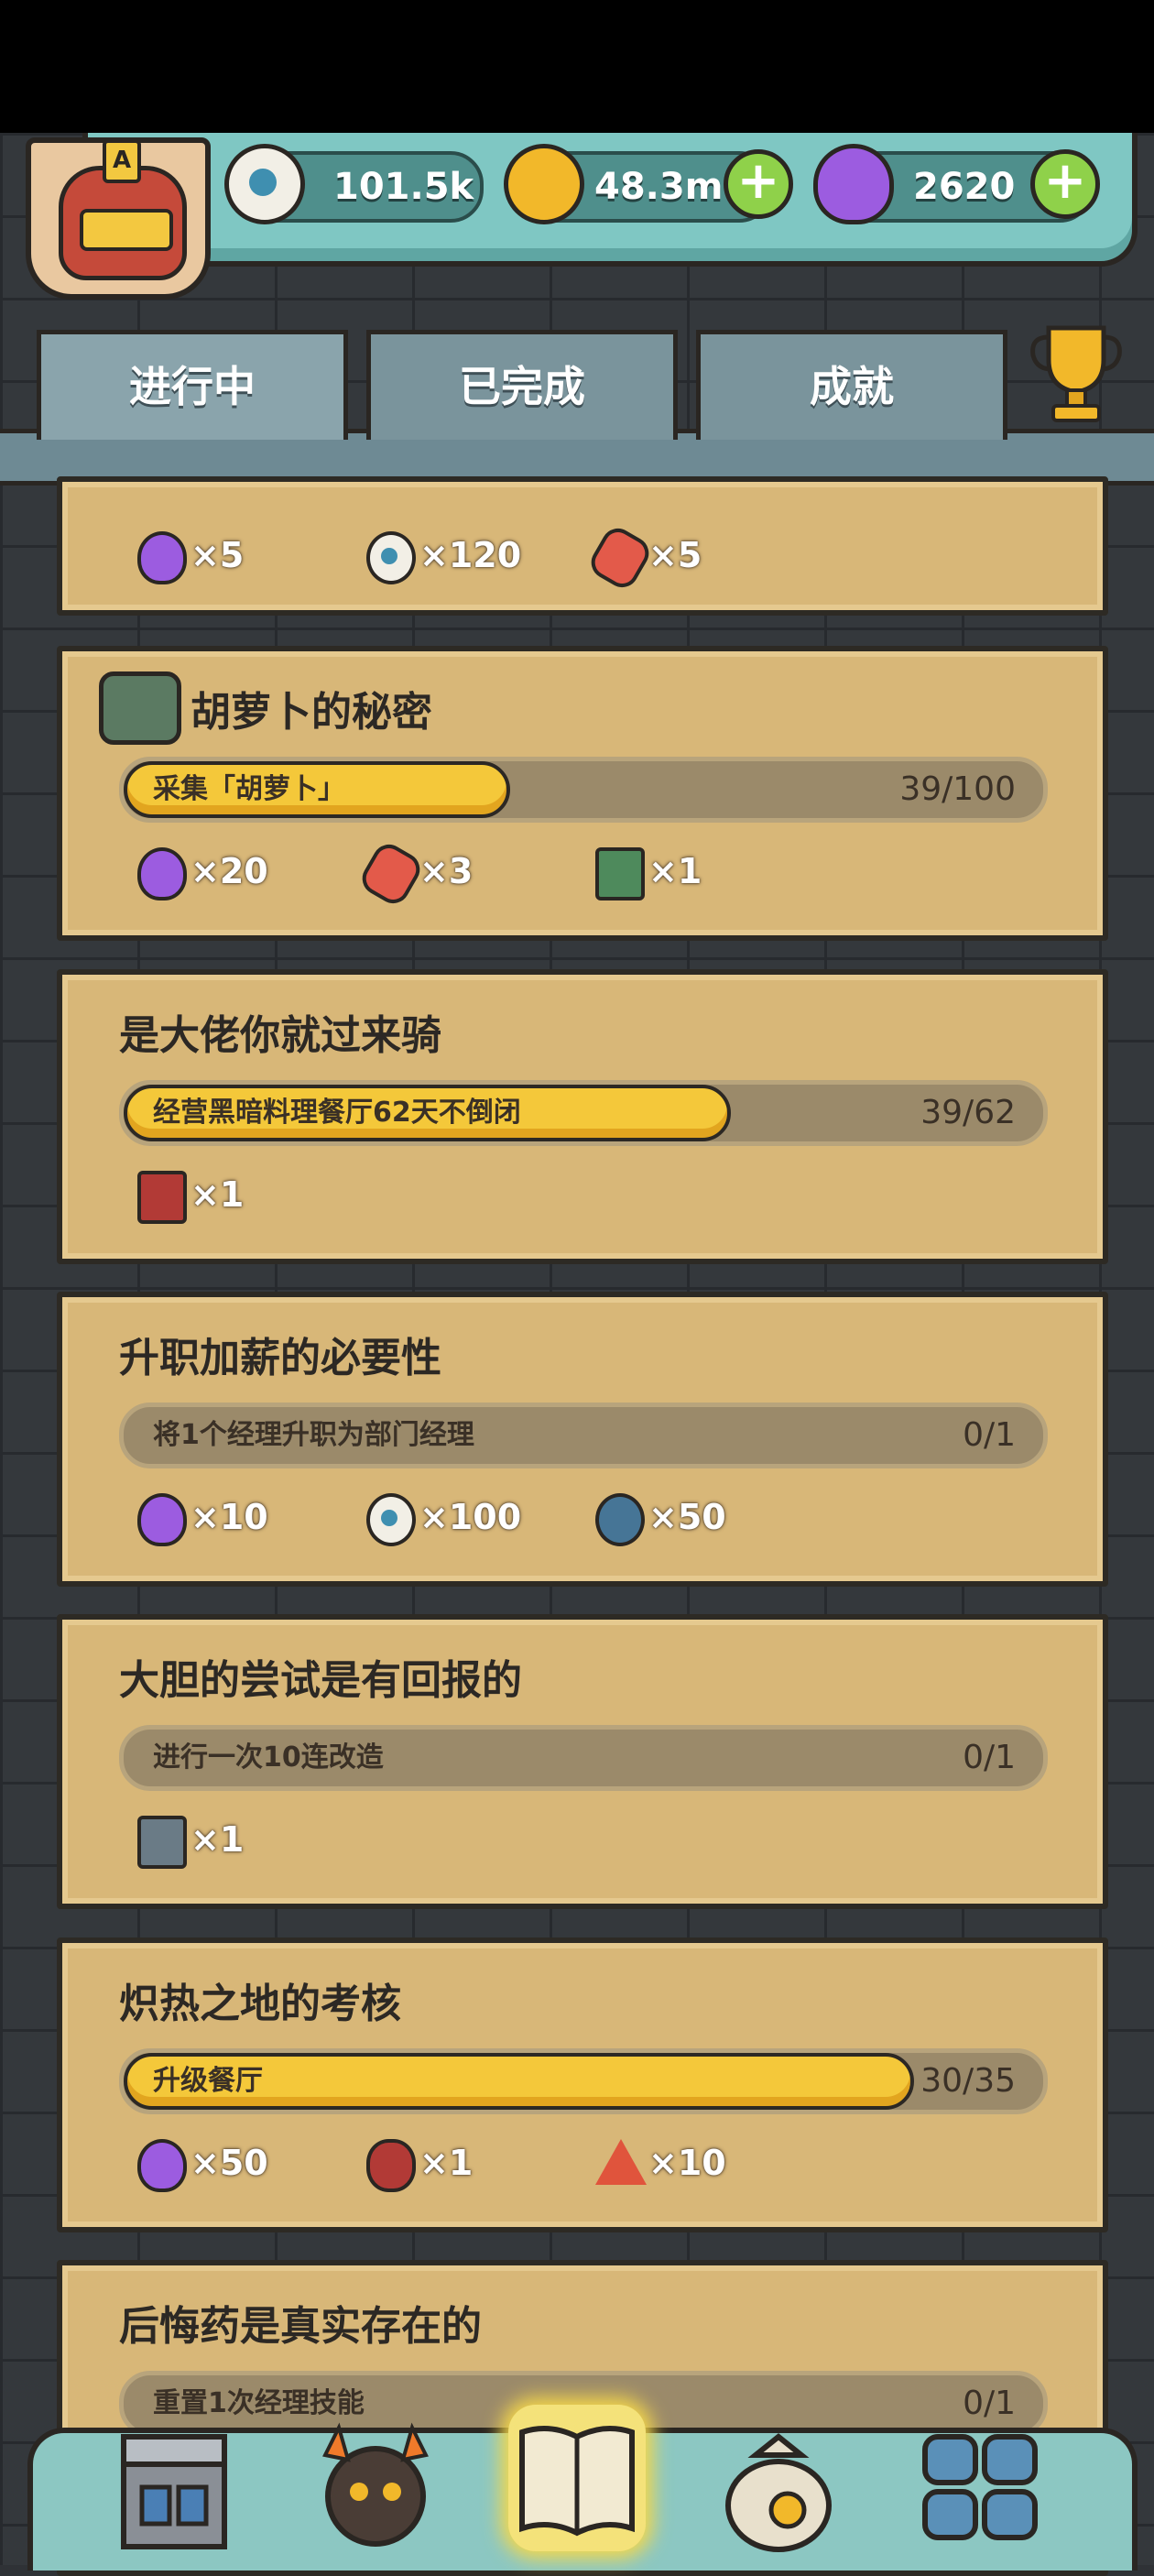 The height and width of the screenshot is (2576, 1154). Describe the element at coordinates (300, 2327) in the screenshot. I see `quest-title: 后悔药是真实存在的` at that location.